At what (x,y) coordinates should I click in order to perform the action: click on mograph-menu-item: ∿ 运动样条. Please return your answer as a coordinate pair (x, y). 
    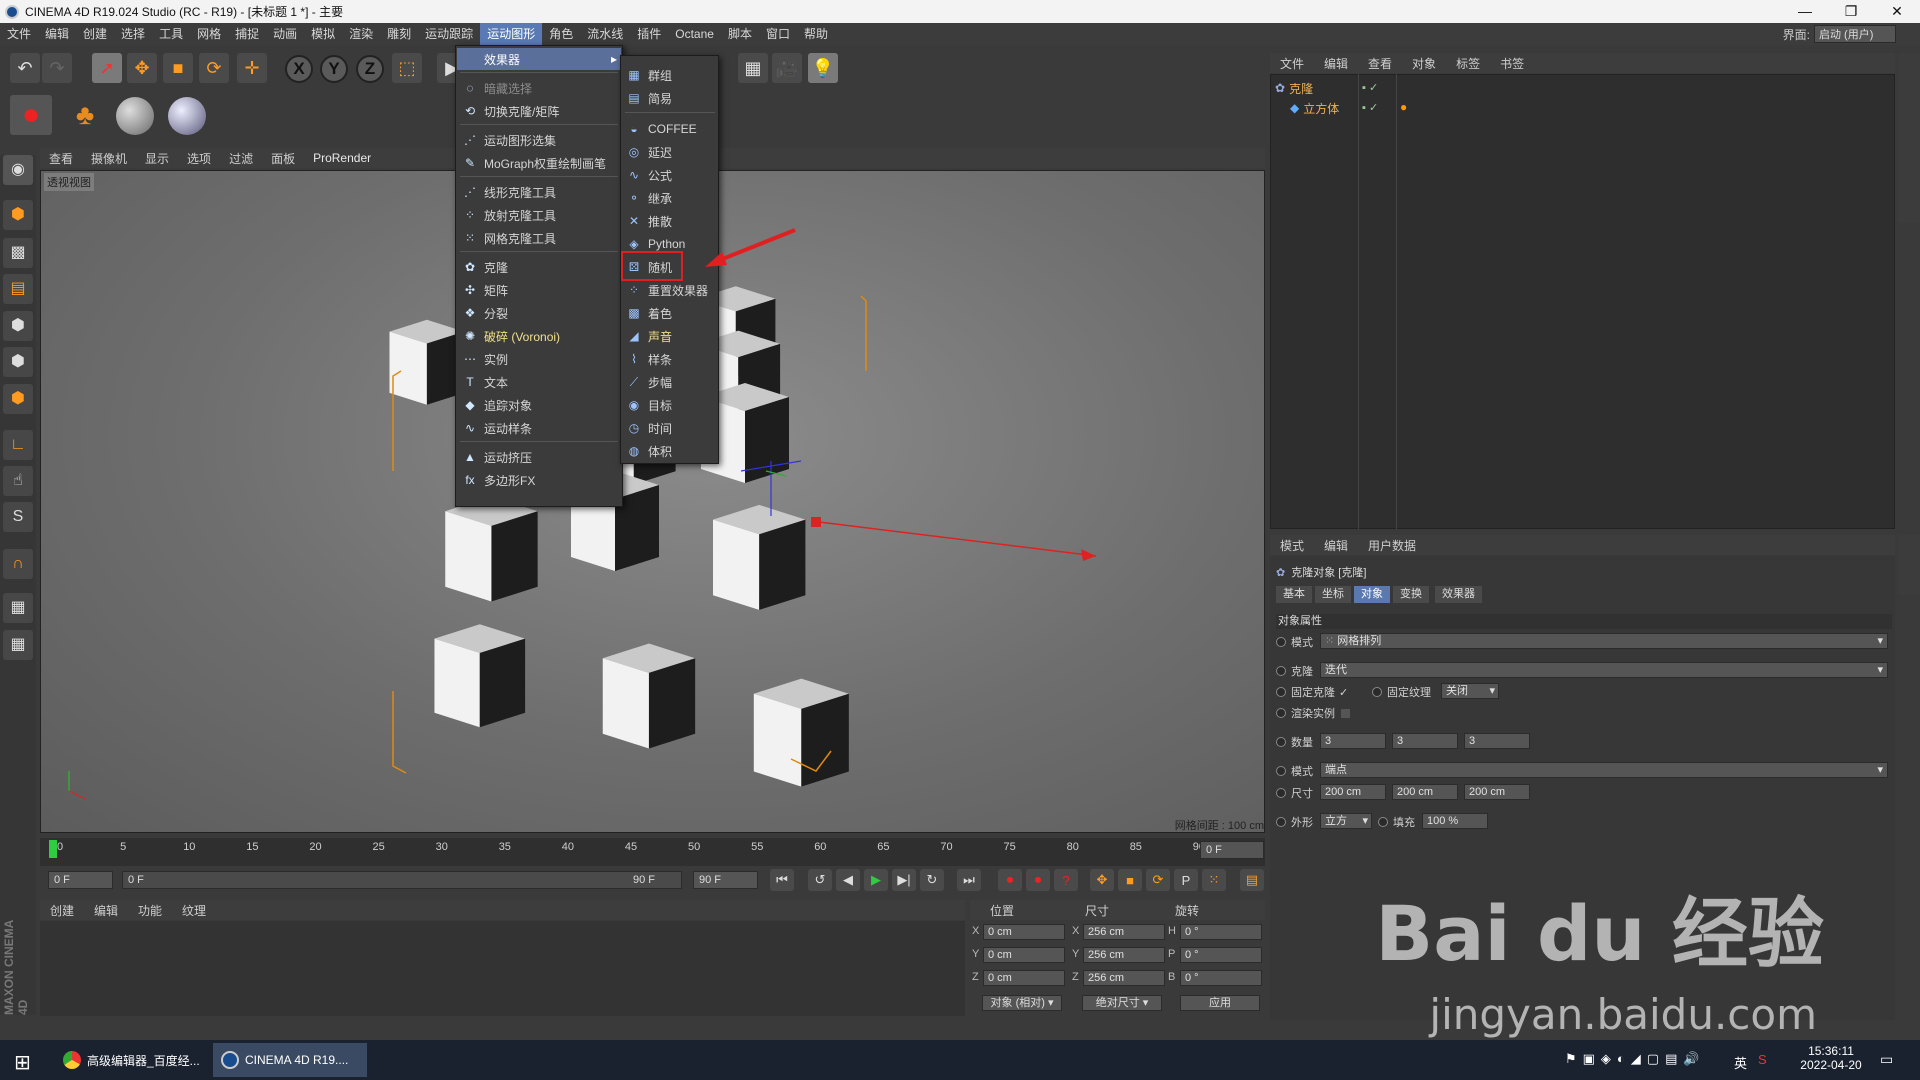
    Looking at the image, I should click on (539, 428).